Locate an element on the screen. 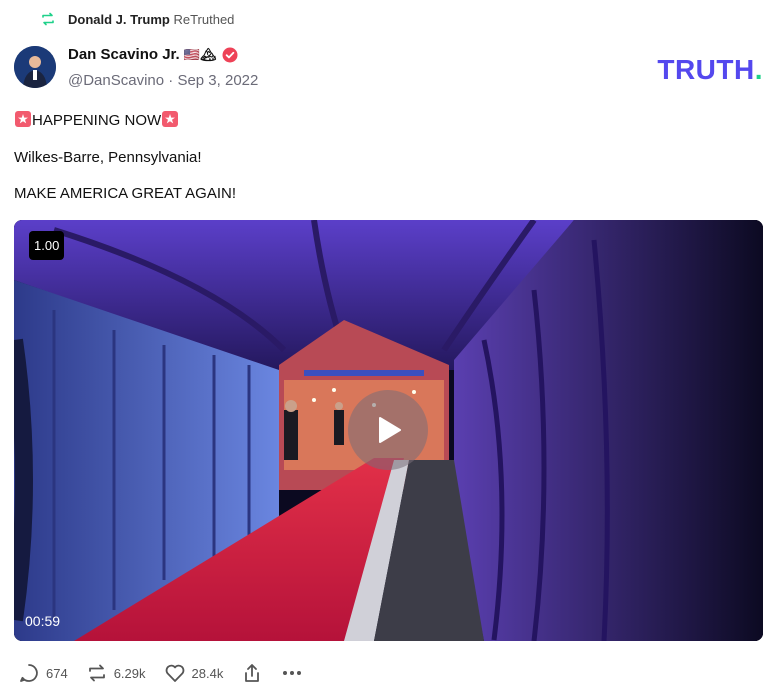 This screenshot has height=698, width=777. retruth-user: Donald J. Trump is located at coordinates (119, 19).